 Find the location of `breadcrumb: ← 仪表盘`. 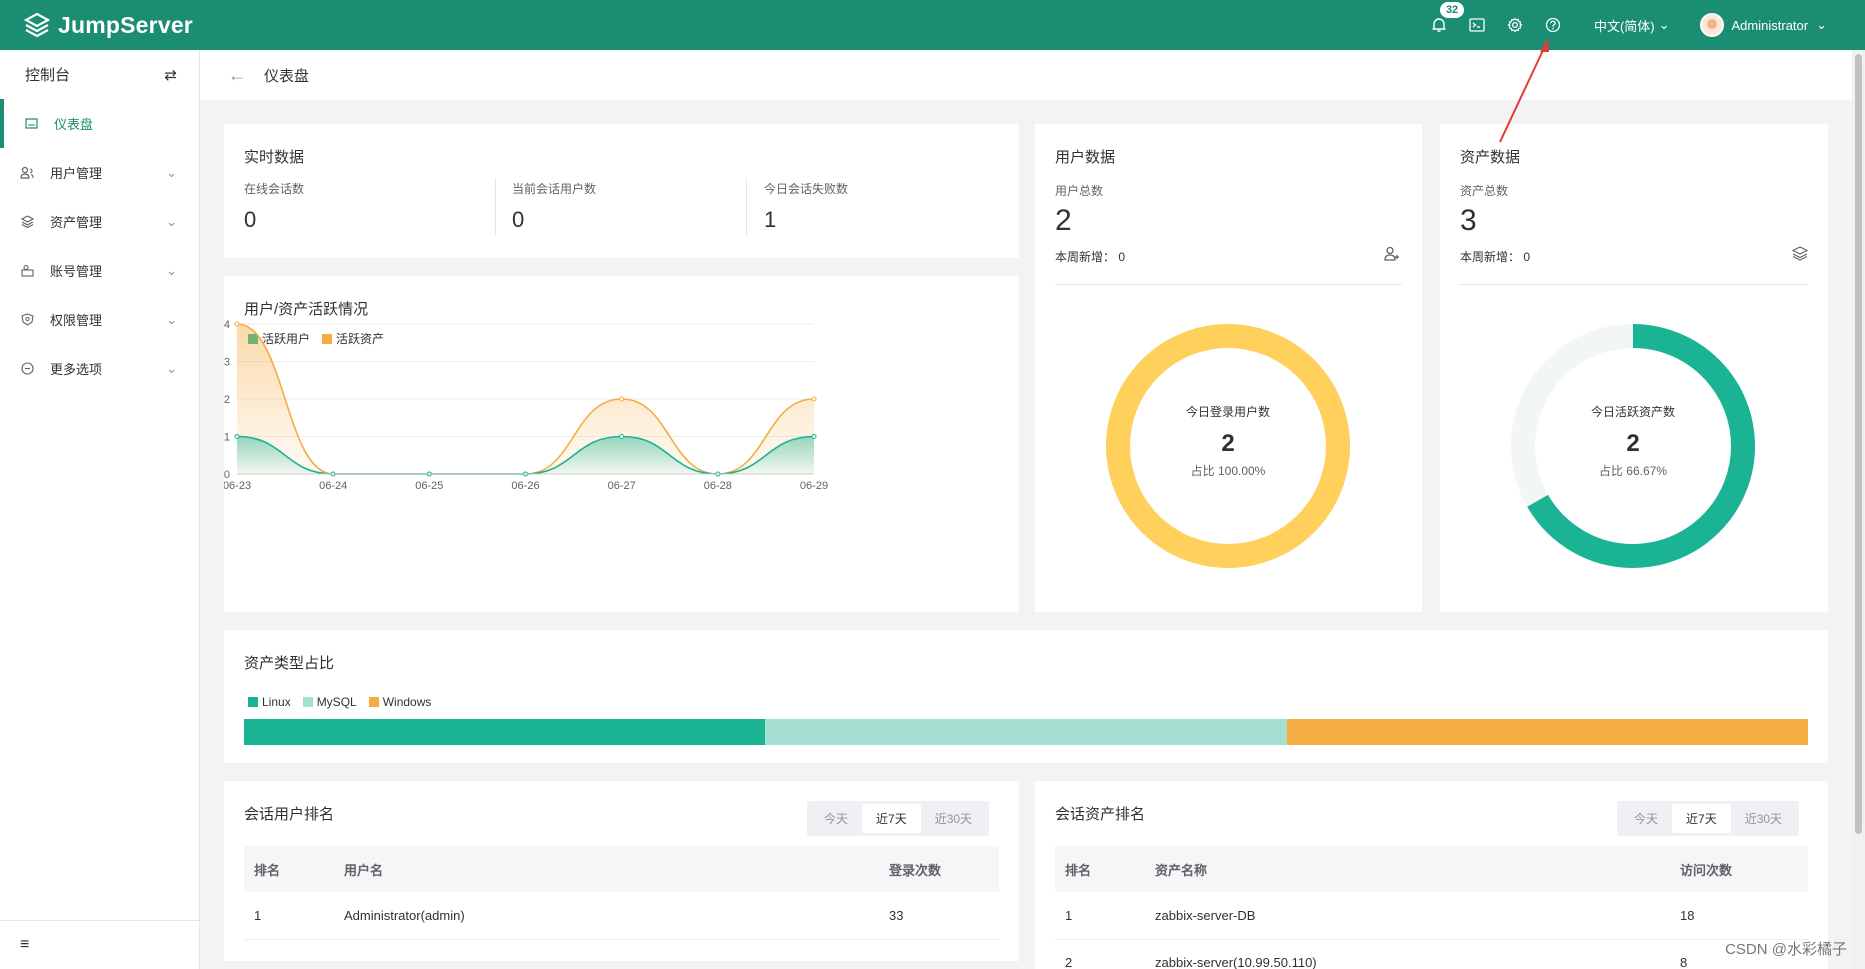

breadcrumb: ← 仪表盘 is located at coordinates (1026, 75).